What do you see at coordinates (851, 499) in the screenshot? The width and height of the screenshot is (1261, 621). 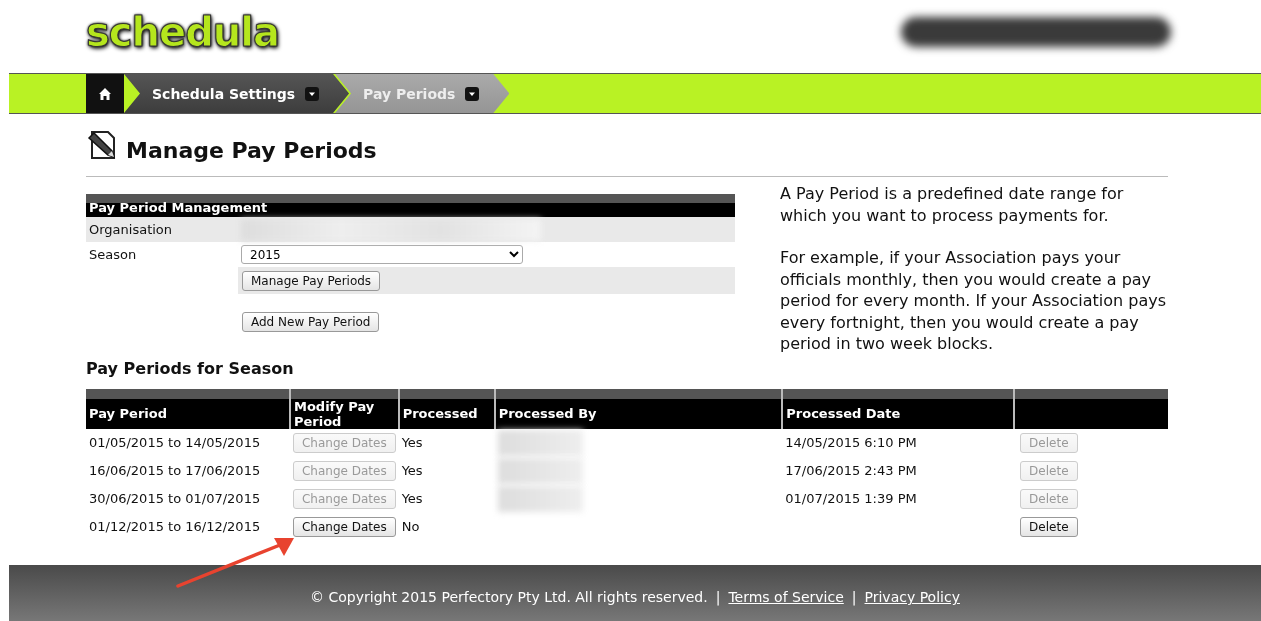 I see `table-cell-text: 01/07/2015 1:39 PM` at bounding box center [851, 499].